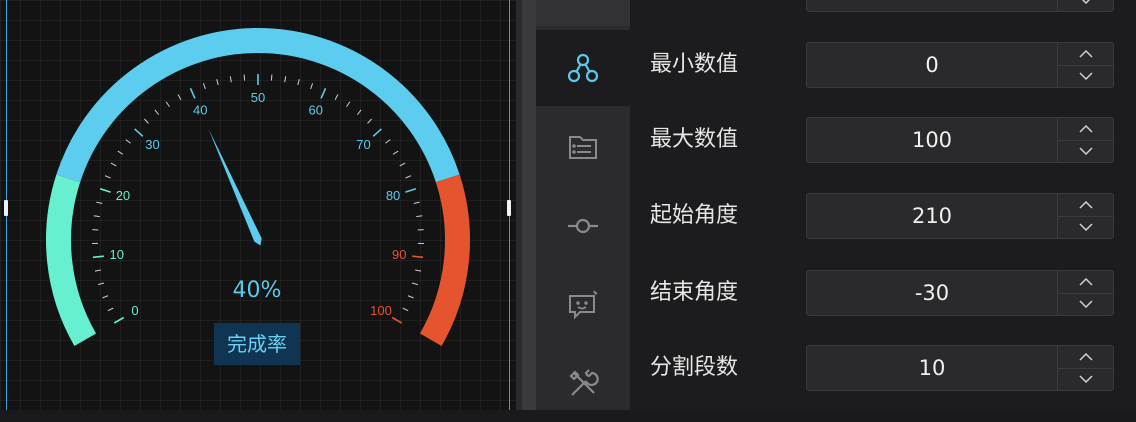 The width and height of the screenshot is (1136, 422). Describe the element at coordinates (932, 65) in the screenshot. I see `input-value: 0` at that location.